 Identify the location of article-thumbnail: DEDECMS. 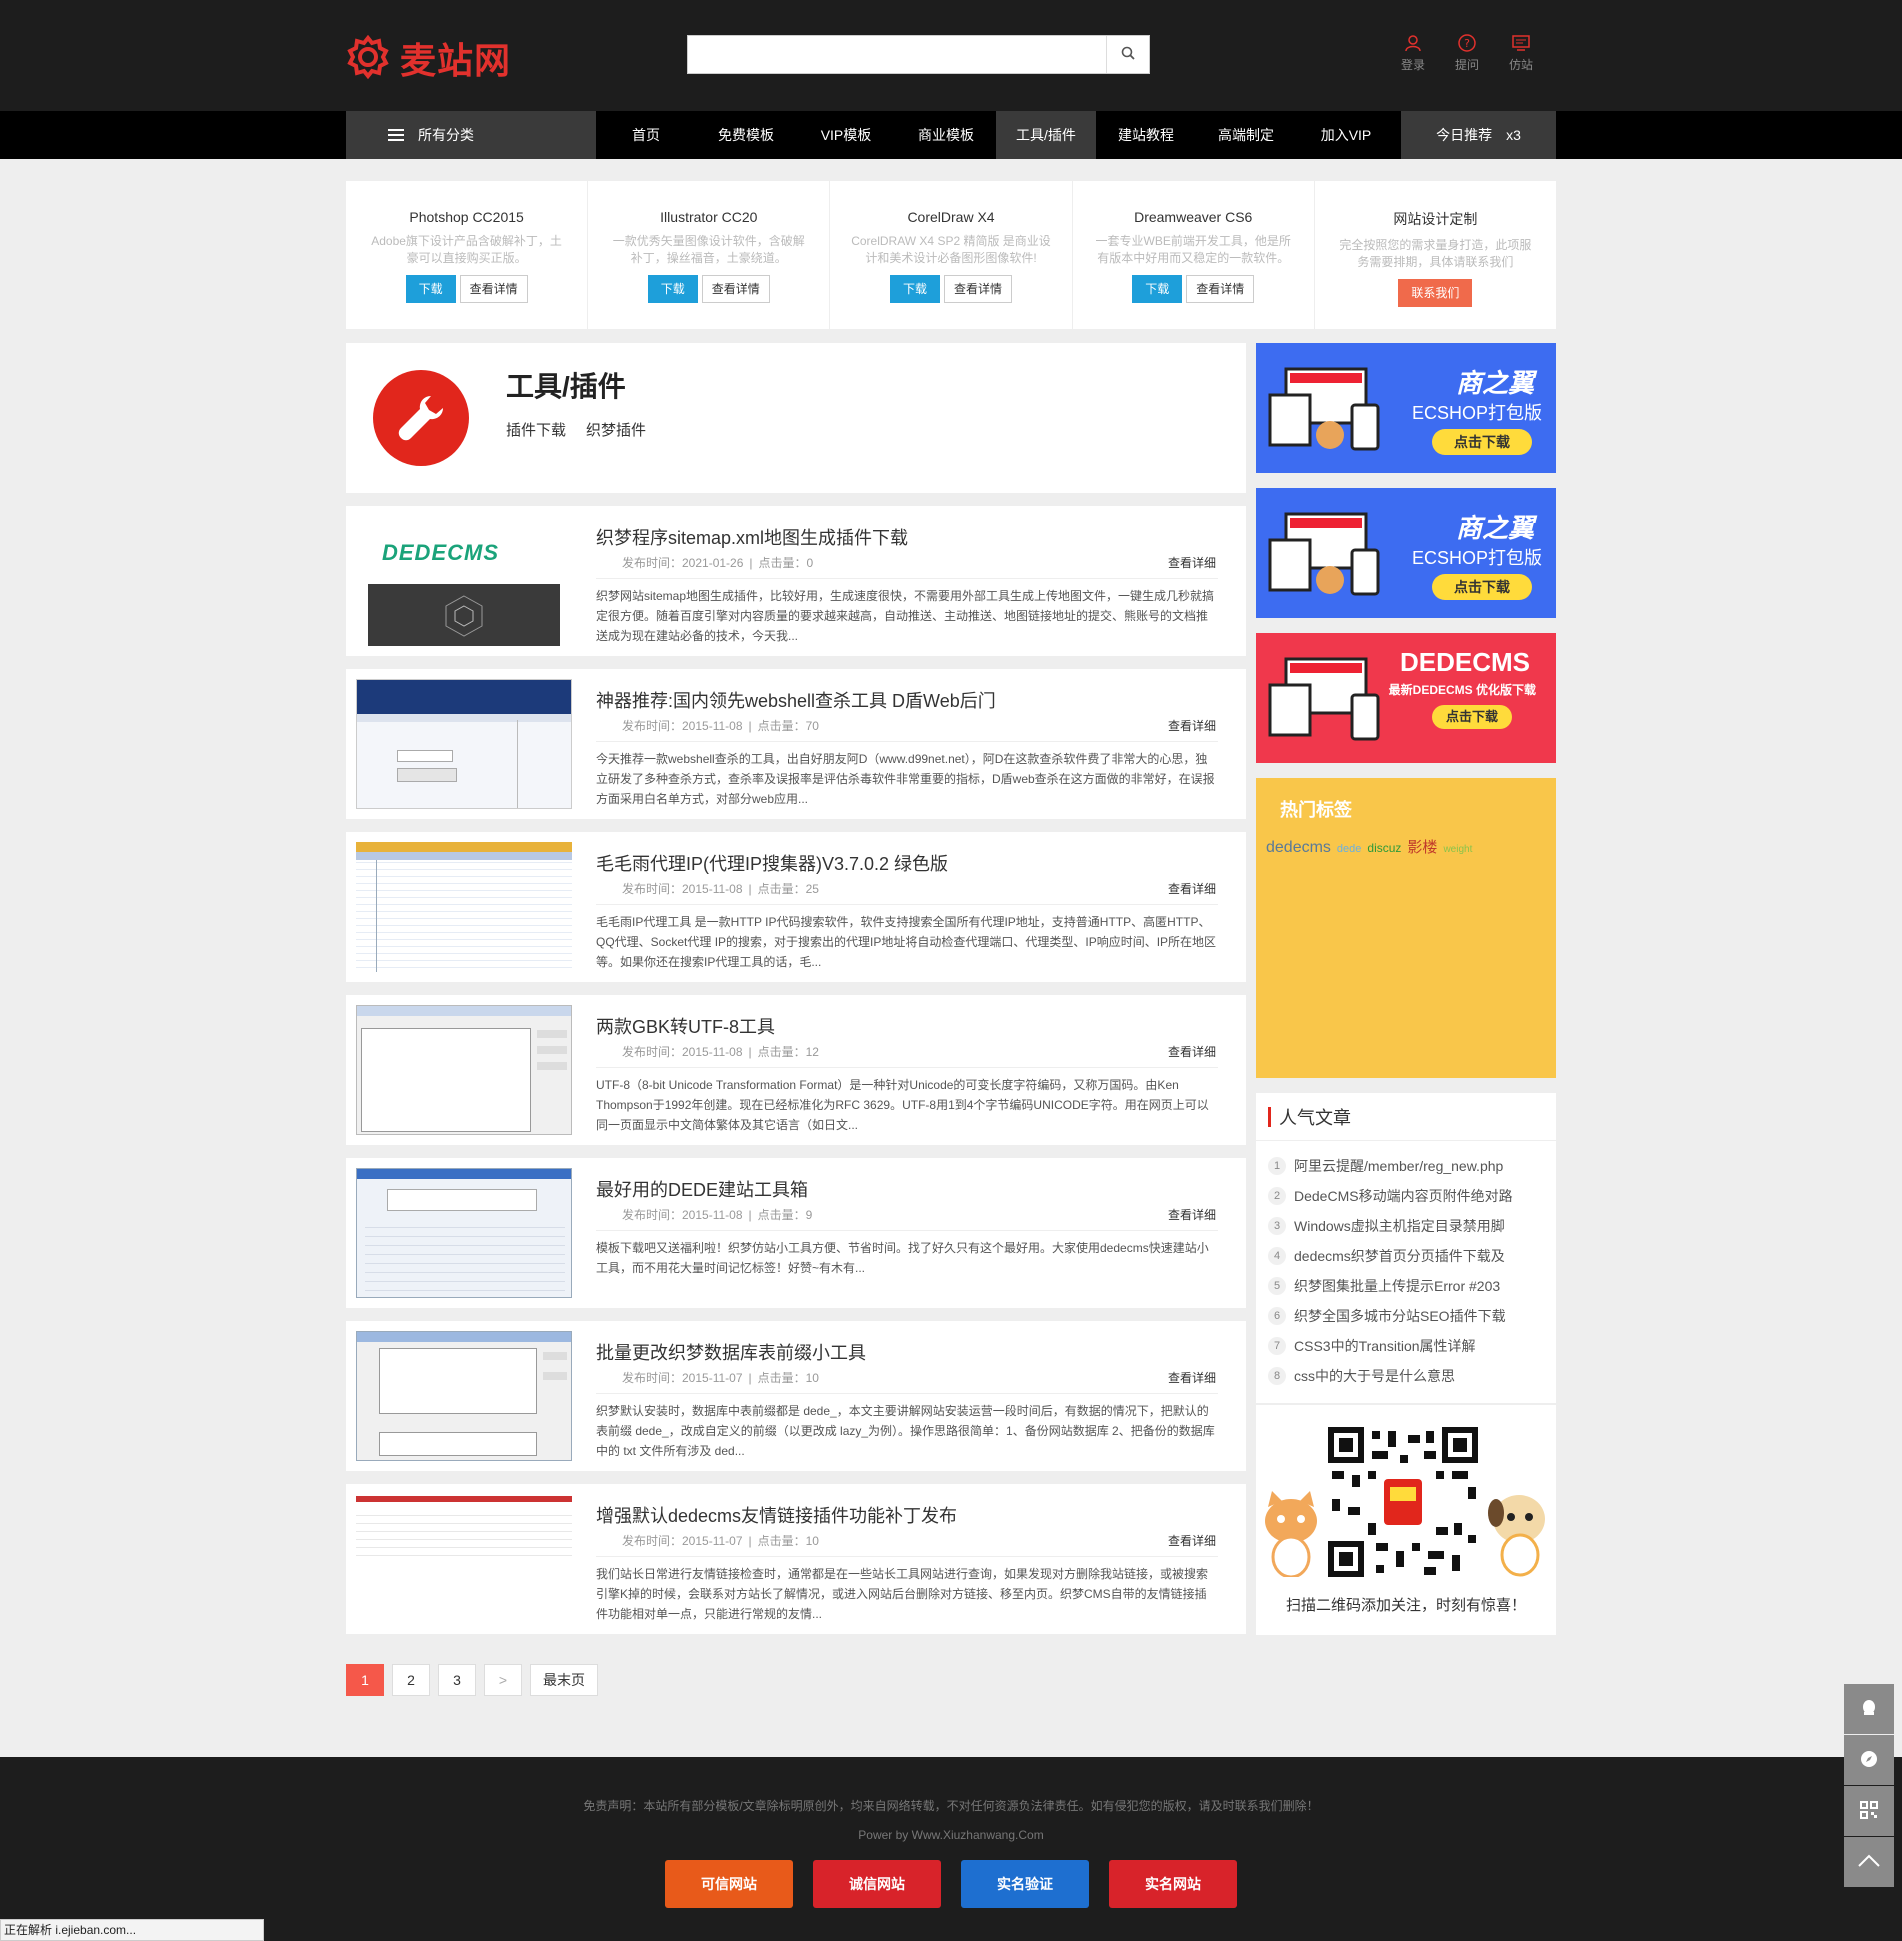
(464, 581).